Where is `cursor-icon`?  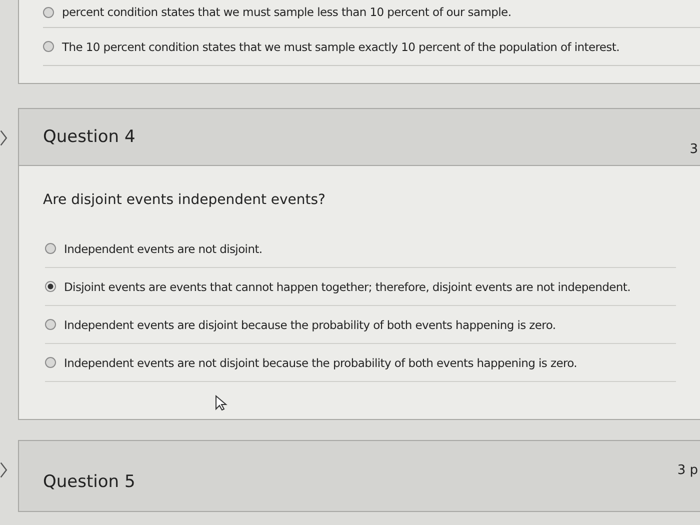
cursor-icon is located at coordinates (222, 403).